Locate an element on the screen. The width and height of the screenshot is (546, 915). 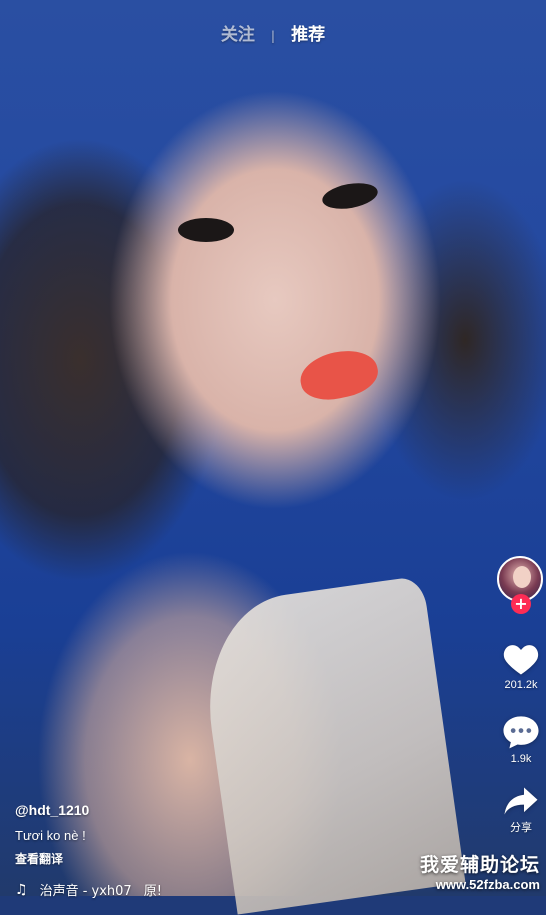
comment-button: 1.9k is located at coordinates (521, 739).